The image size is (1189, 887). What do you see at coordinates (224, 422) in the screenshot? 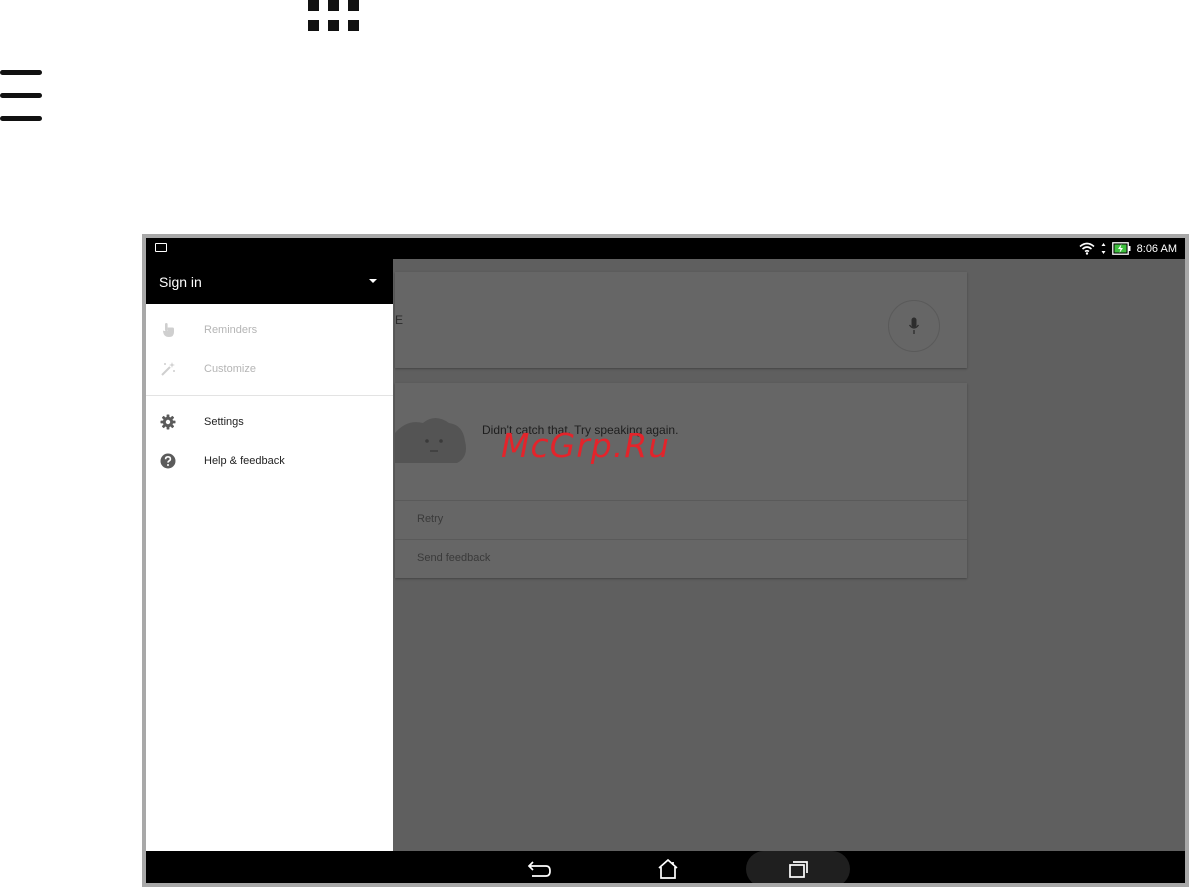
I see `drawer-item-label: Settings` at bounding box center [224, 422].